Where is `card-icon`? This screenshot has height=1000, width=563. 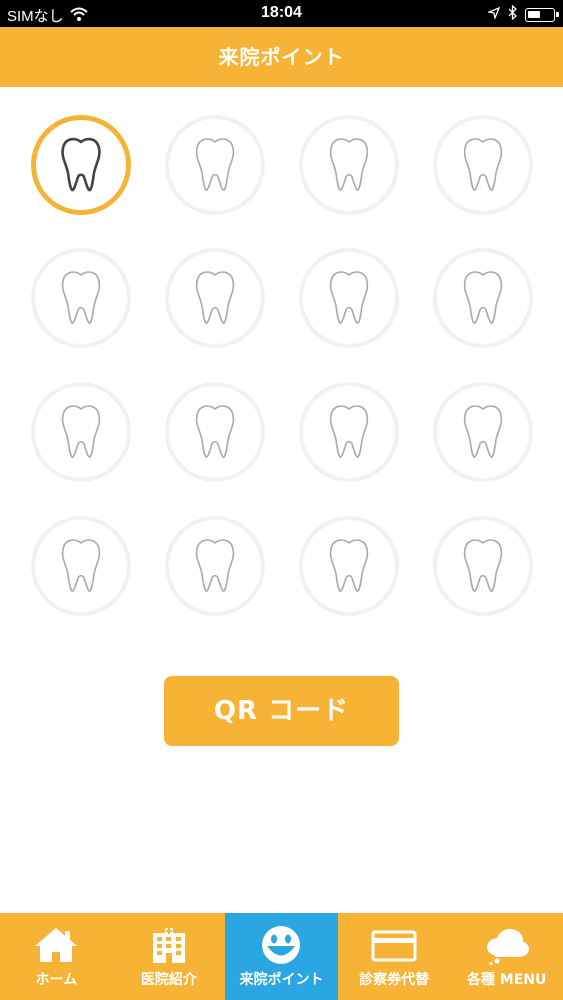
card-icon is located at coordinates (394, 945).